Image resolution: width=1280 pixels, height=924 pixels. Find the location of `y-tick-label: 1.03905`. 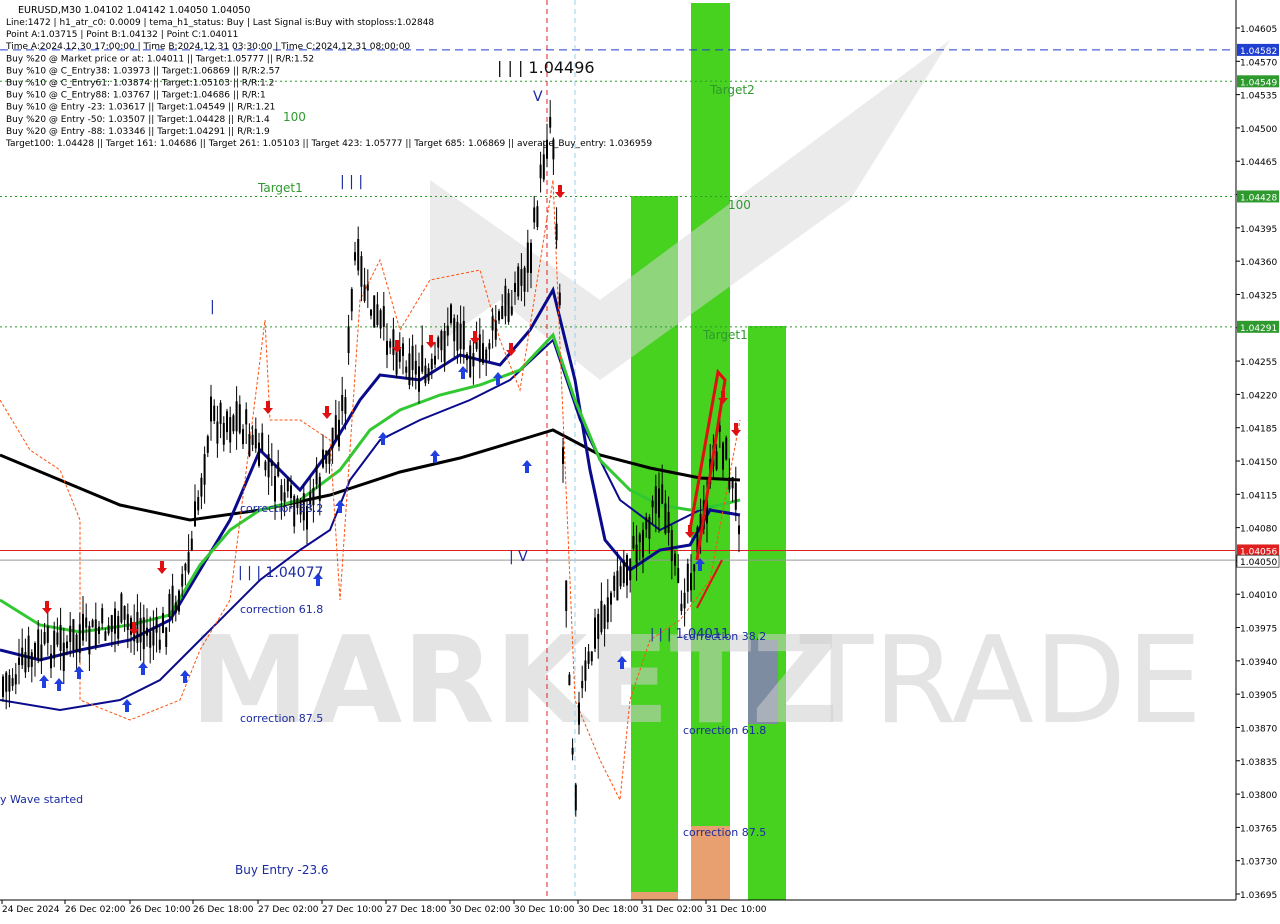

y-tick-label: 1.03905 is located at coordinates (1258, 696).